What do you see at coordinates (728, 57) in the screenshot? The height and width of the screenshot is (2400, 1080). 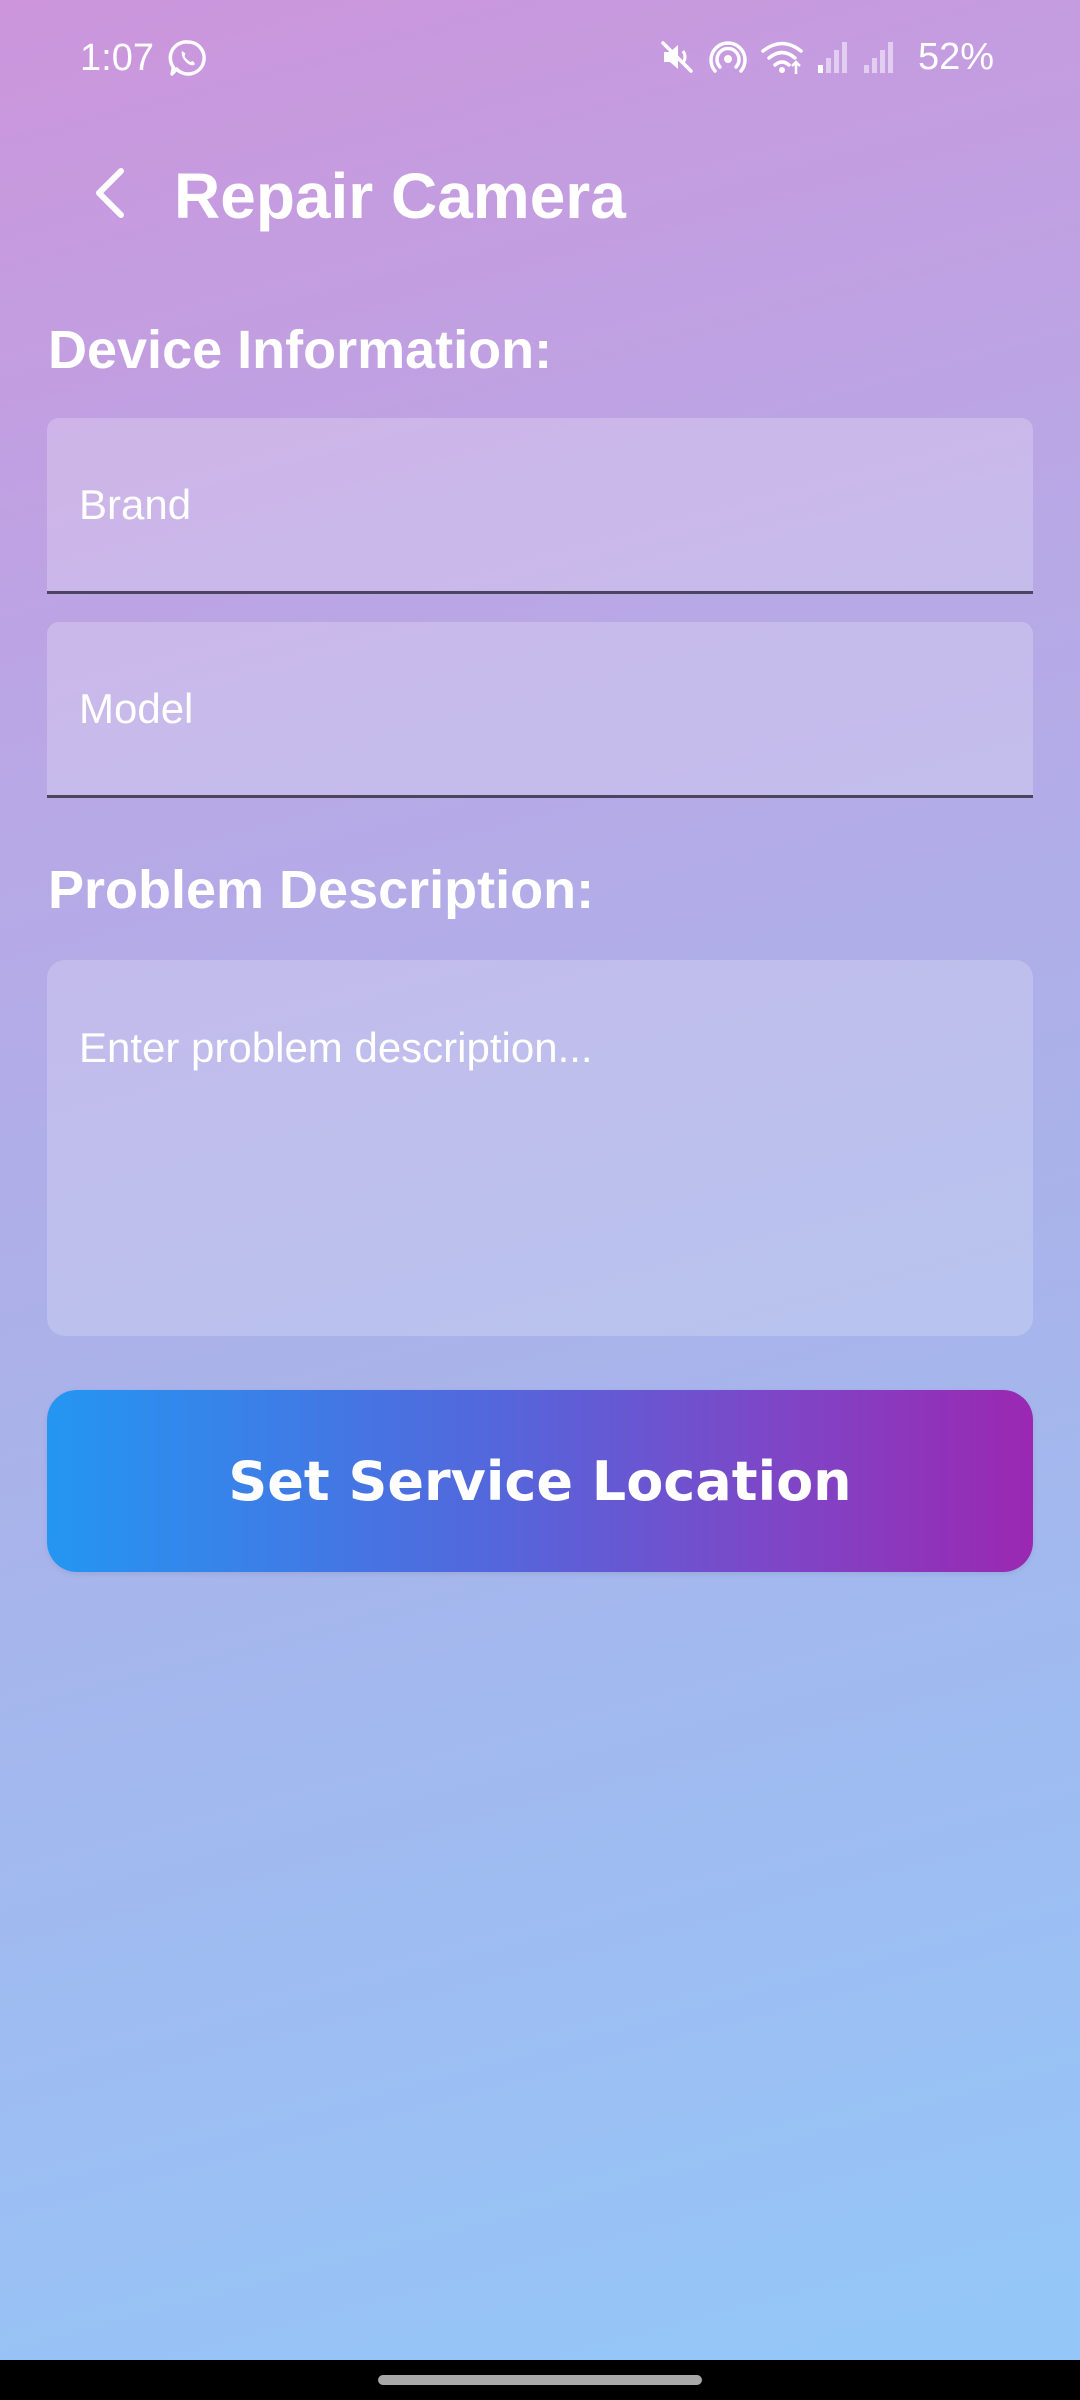 I see `hotspot-icon` at bounding box center [728, 57].